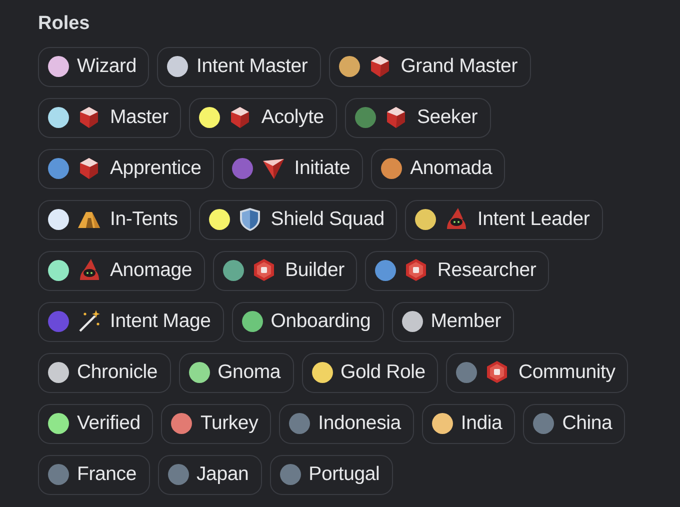 The width and height of the screenshot is (680, 507). What do you see at coordinates (250, 219) in the screenshot?
I see `shield-icon` at bounding box center [250, 219].